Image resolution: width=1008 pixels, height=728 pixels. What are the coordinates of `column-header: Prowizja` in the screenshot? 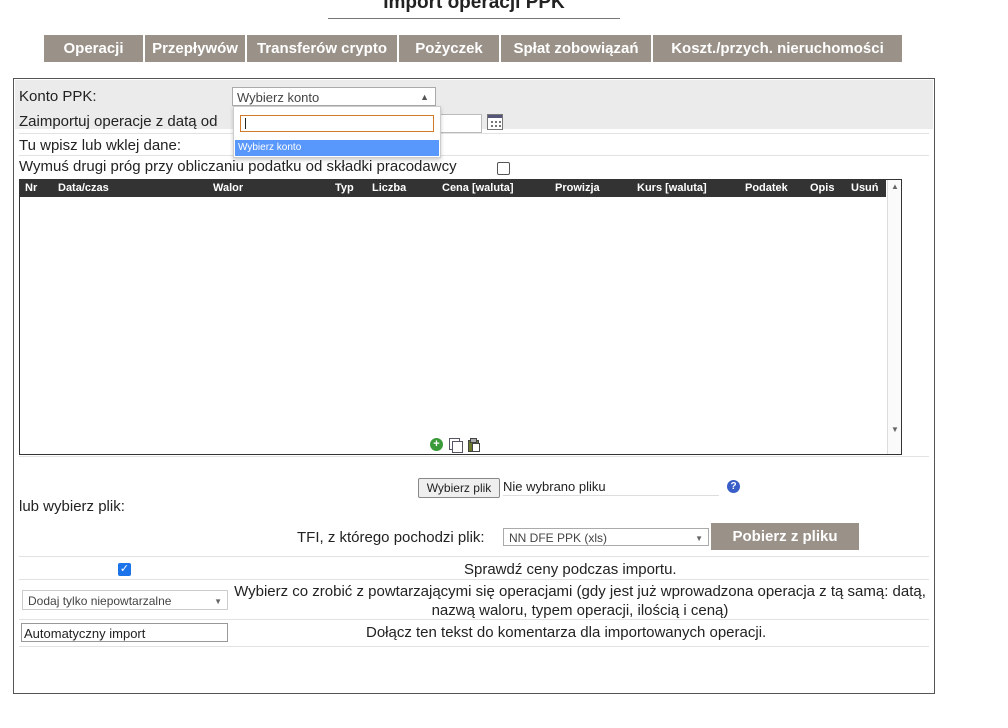 It's located at (577, 188).